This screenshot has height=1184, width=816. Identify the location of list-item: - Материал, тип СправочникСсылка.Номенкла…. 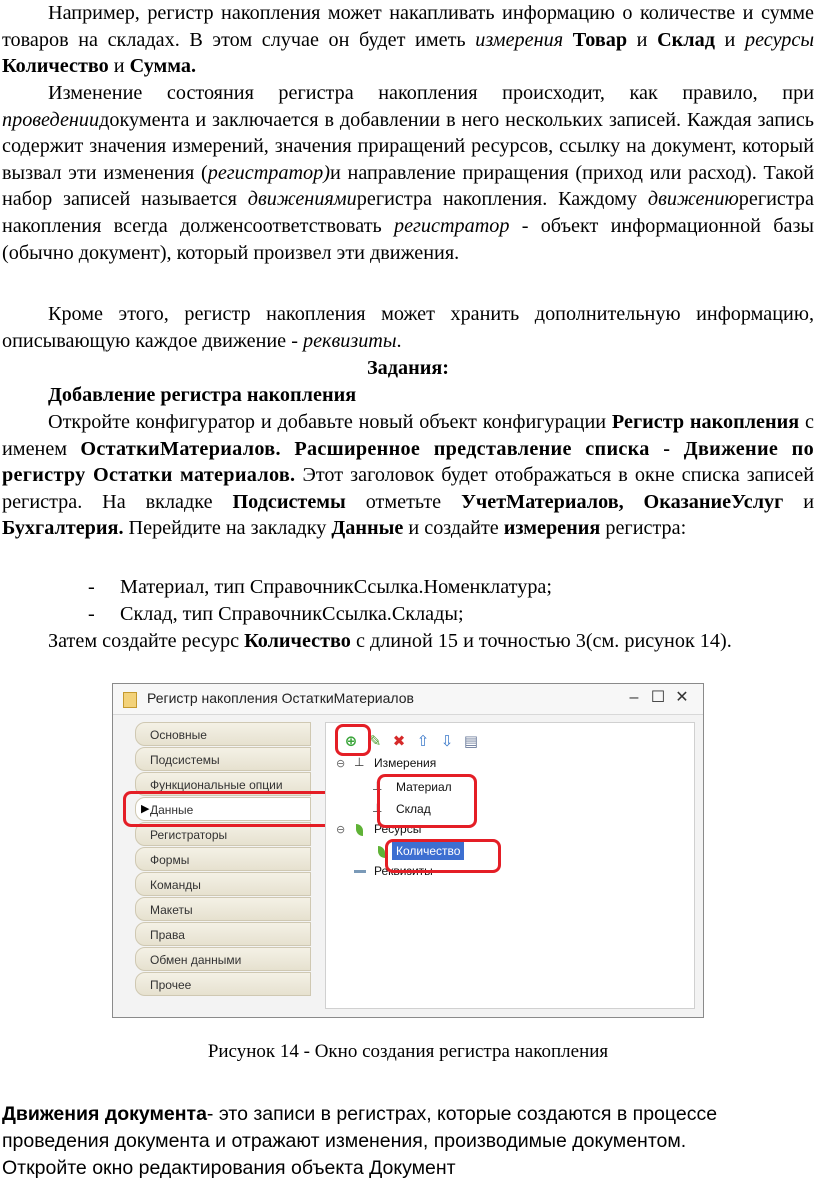
(408, 587).